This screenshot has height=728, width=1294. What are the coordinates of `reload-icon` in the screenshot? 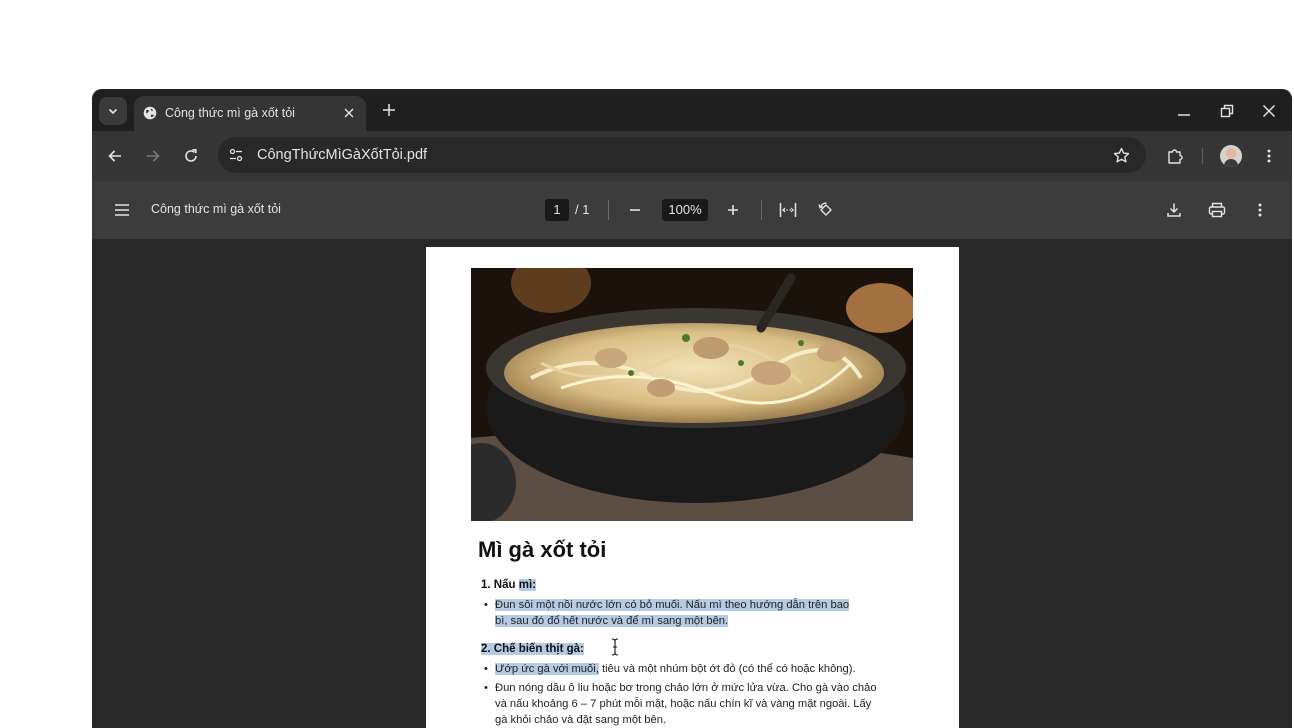 It's located at (191, 155).